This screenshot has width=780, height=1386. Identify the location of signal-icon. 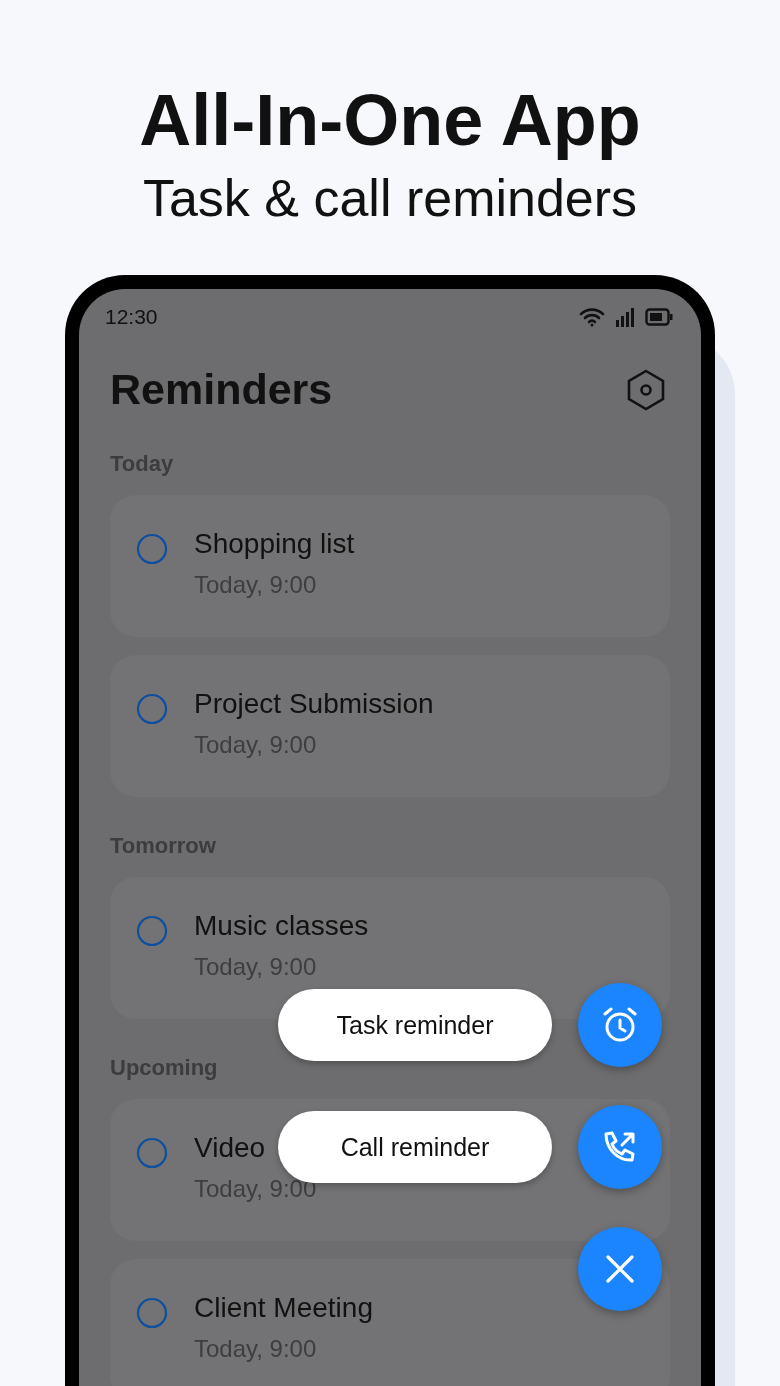
(625, 317).